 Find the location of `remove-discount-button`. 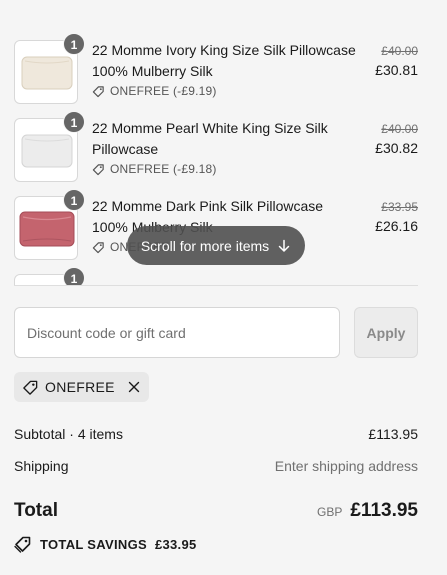

remove-discount-button is located at coordinates (134, 387).